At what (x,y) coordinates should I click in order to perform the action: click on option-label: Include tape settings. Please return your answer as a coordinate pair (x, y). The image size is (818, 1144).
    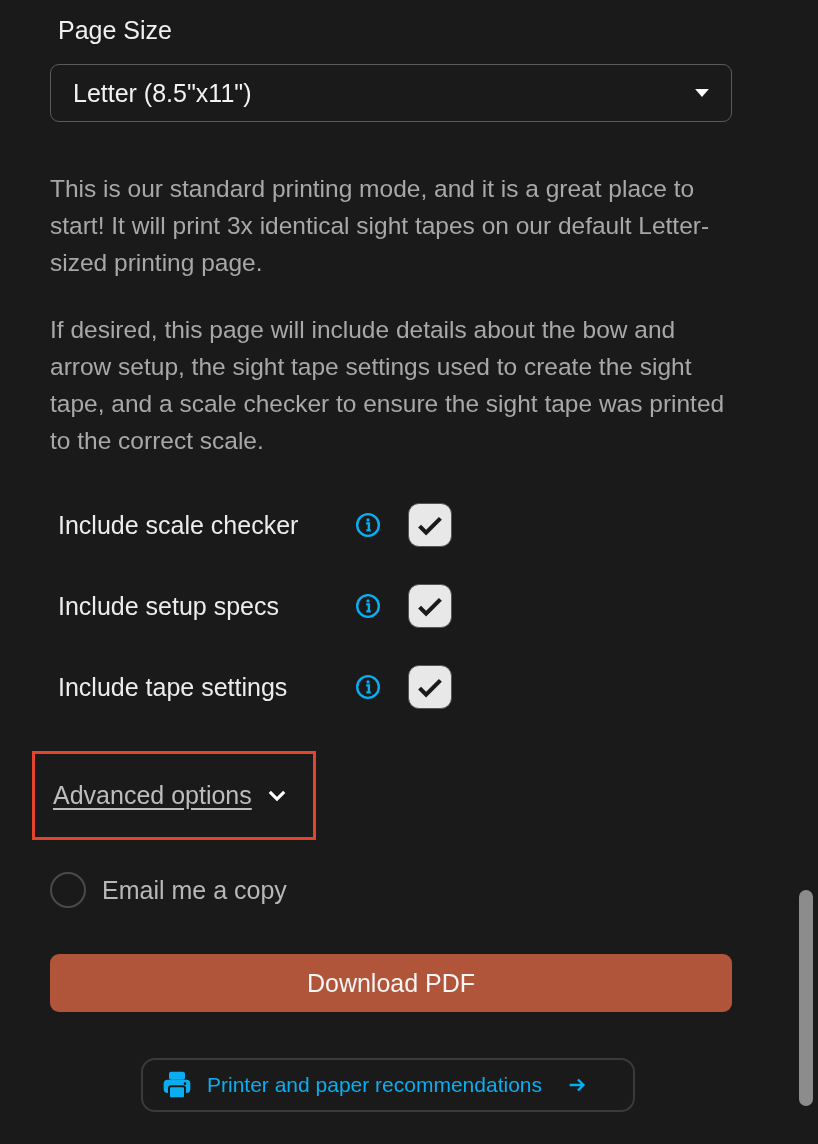
    Looking at the image, I should click on (173, 687).